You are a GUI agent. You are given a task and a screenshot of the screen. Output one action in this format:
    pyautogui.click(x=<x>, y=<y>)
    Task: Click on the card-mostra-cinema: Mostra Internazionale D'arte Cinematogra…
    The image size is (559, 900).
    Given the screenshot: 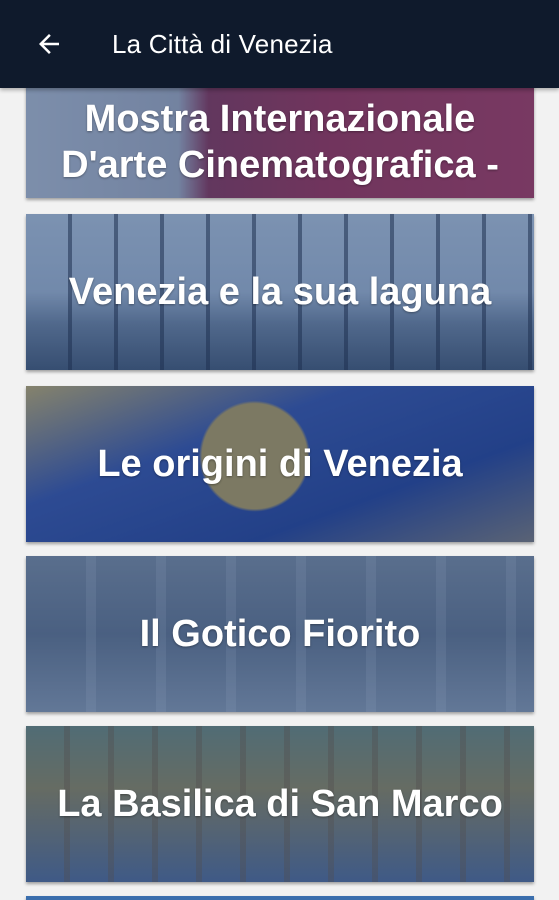 What is the action you would take?
    pyautogui.click(x=280, y=143)
    